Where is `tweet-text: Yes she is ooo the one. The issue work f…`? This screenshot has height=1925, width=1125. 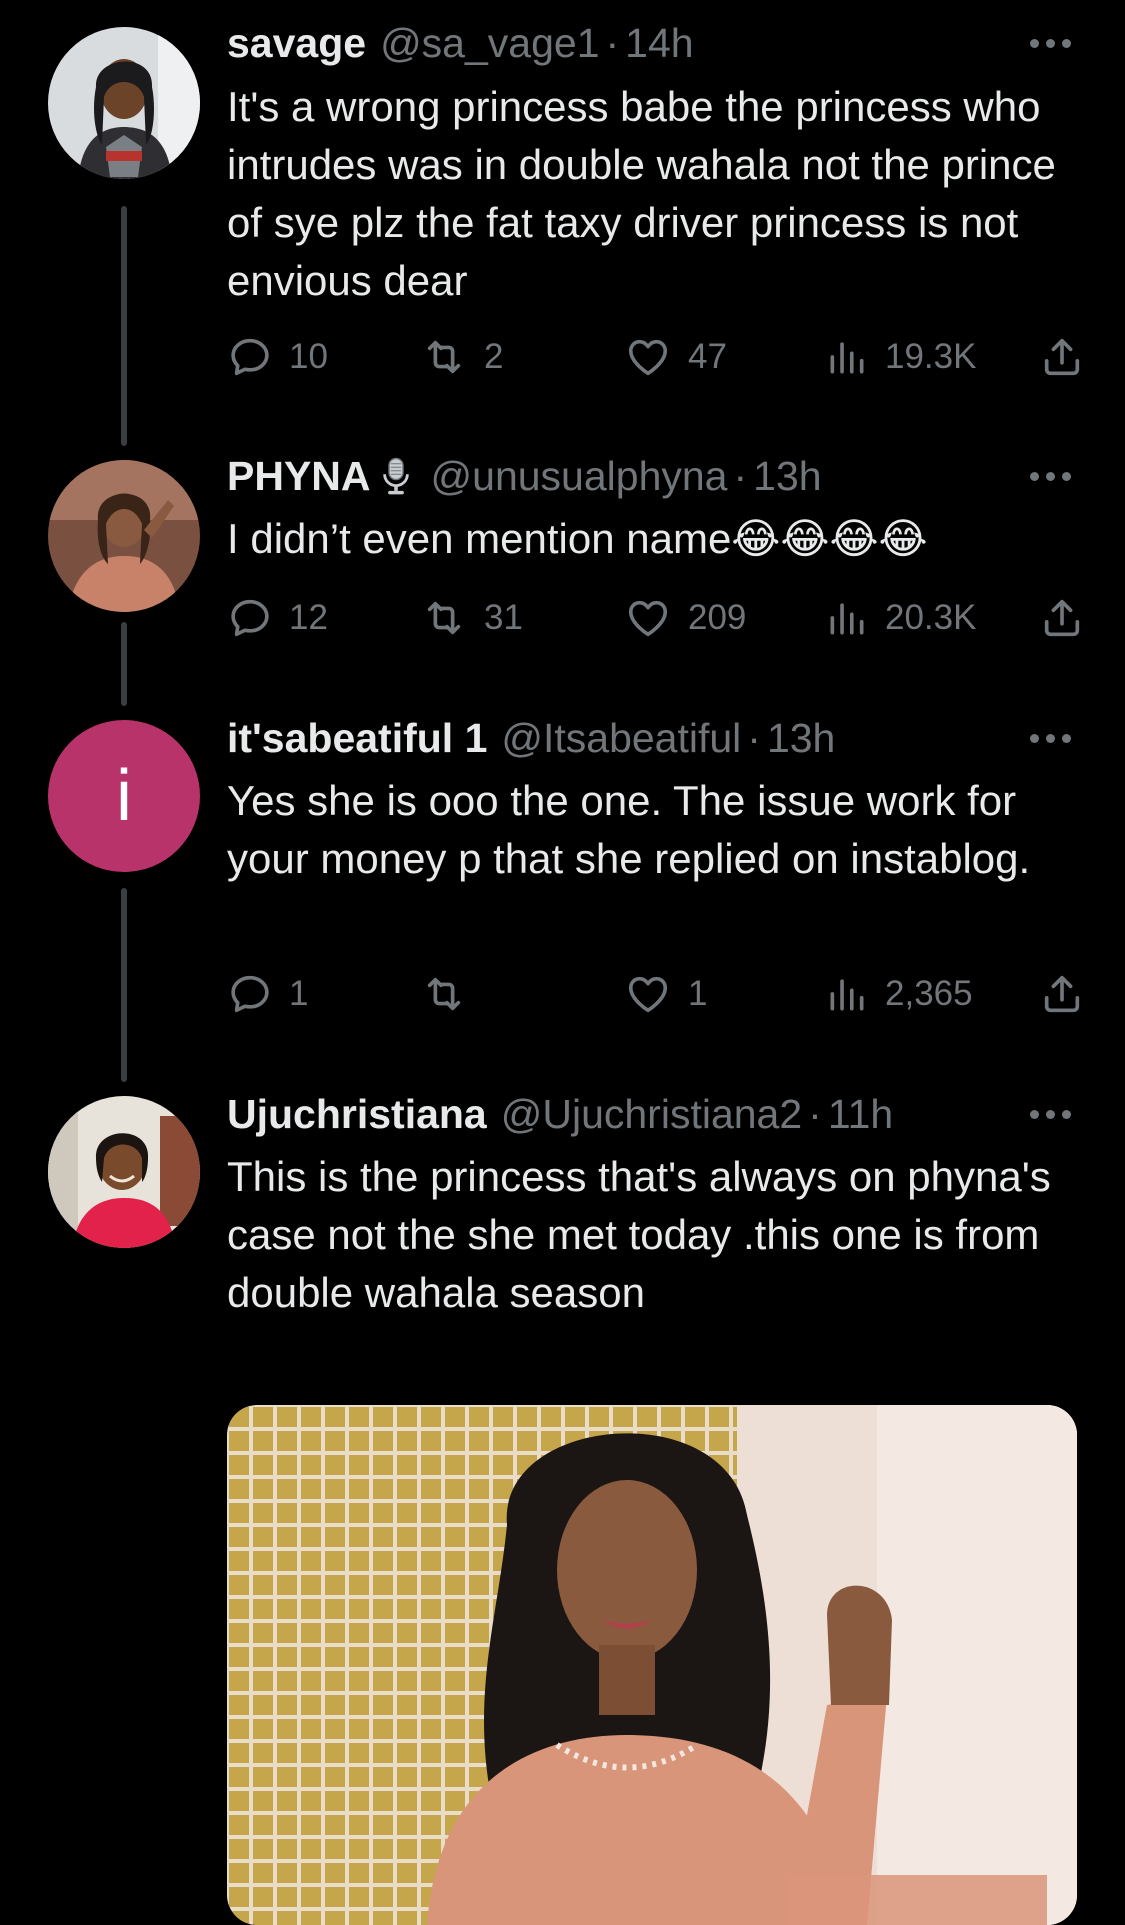
tweet-text: Yes she is ooo the one. The issue work f… is located at coordinates (629, 829).